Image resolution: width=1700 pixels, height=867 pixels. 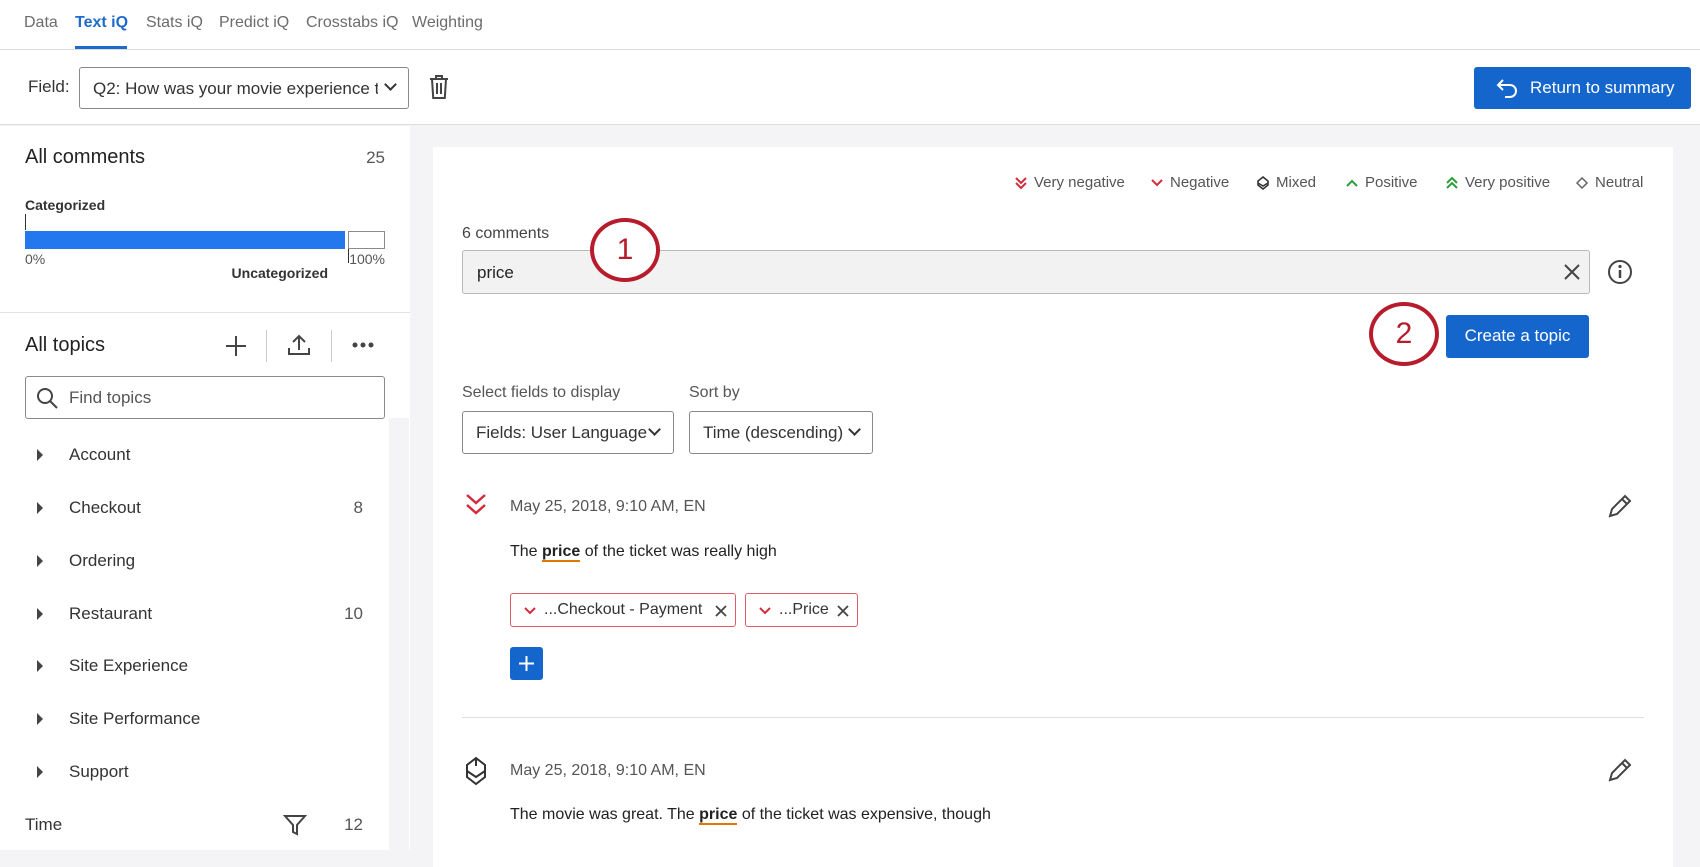 What do you see at coordinates (205, 397) in the screenshot?
I see `find-topics-input: Find topics` at bounding box center [205, 397].